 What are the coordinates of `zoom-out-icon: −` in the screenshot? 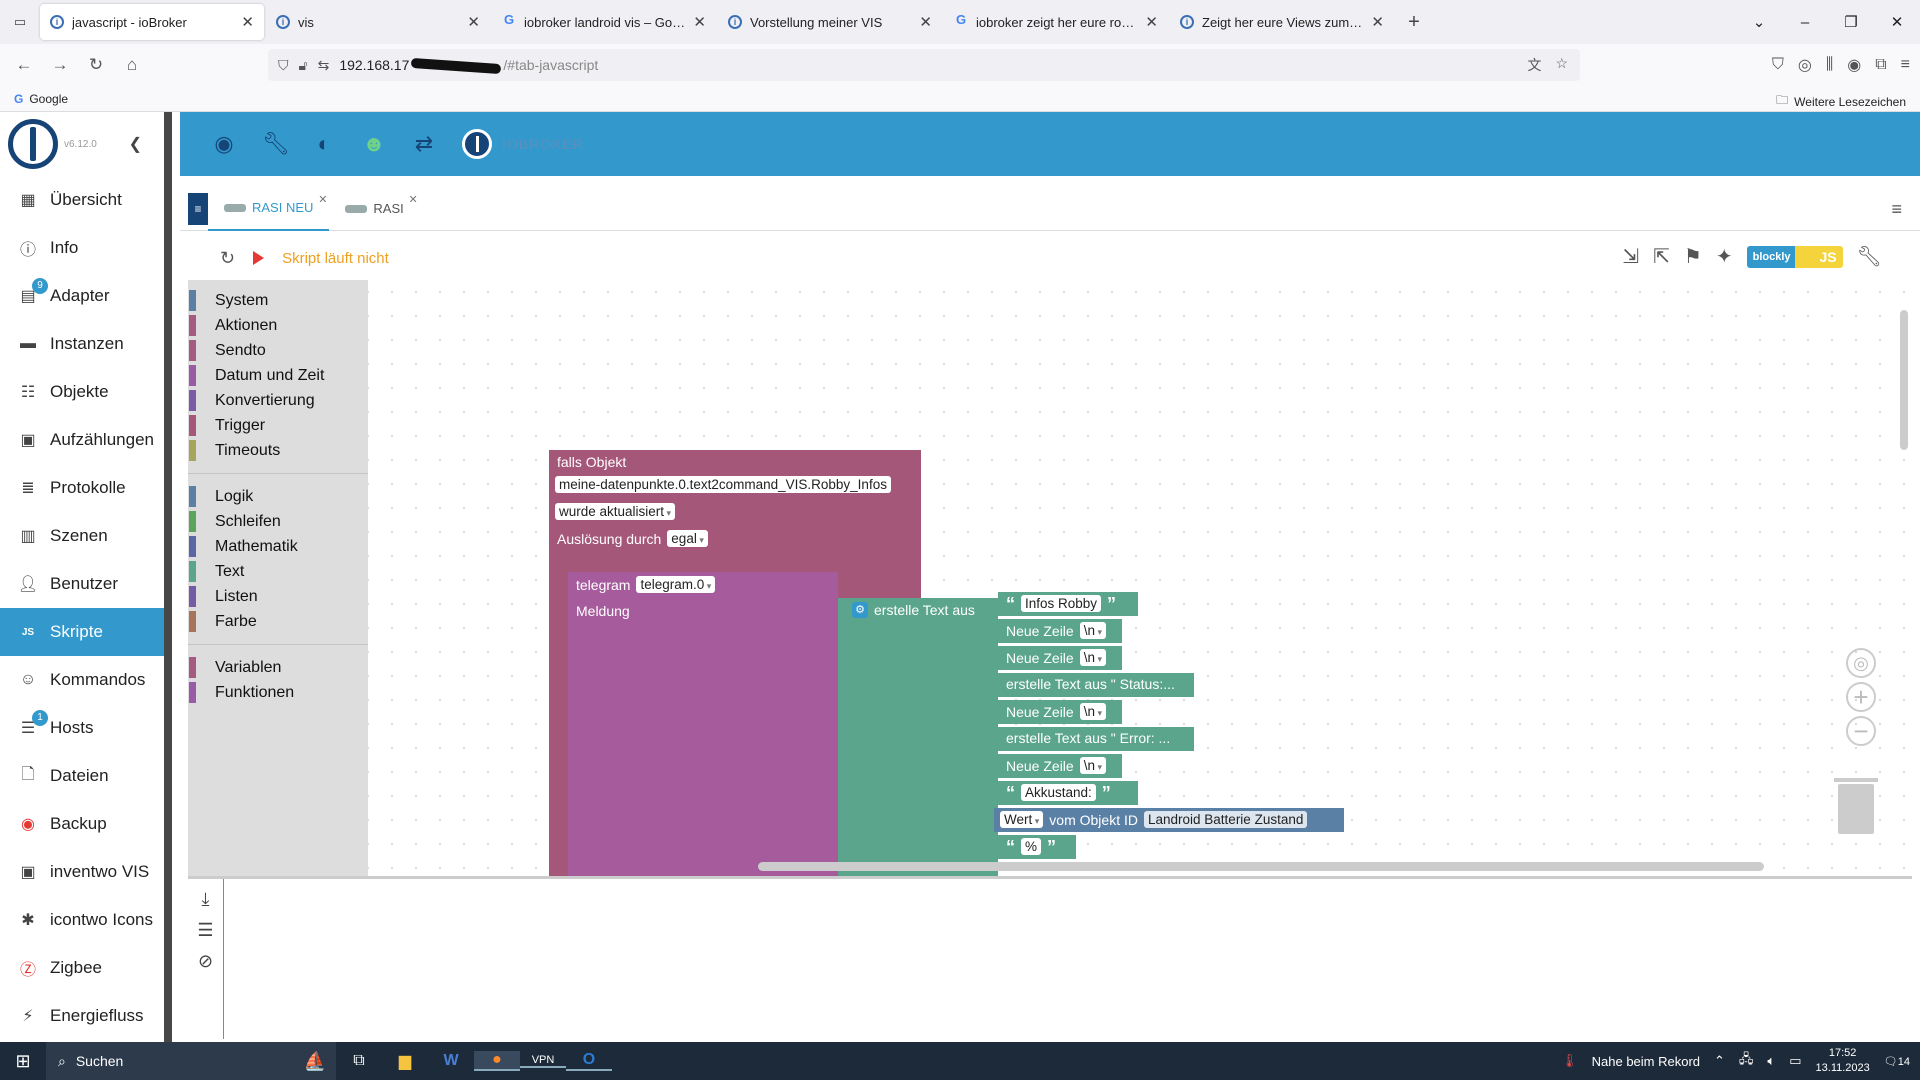 It's located at (1861, 731).